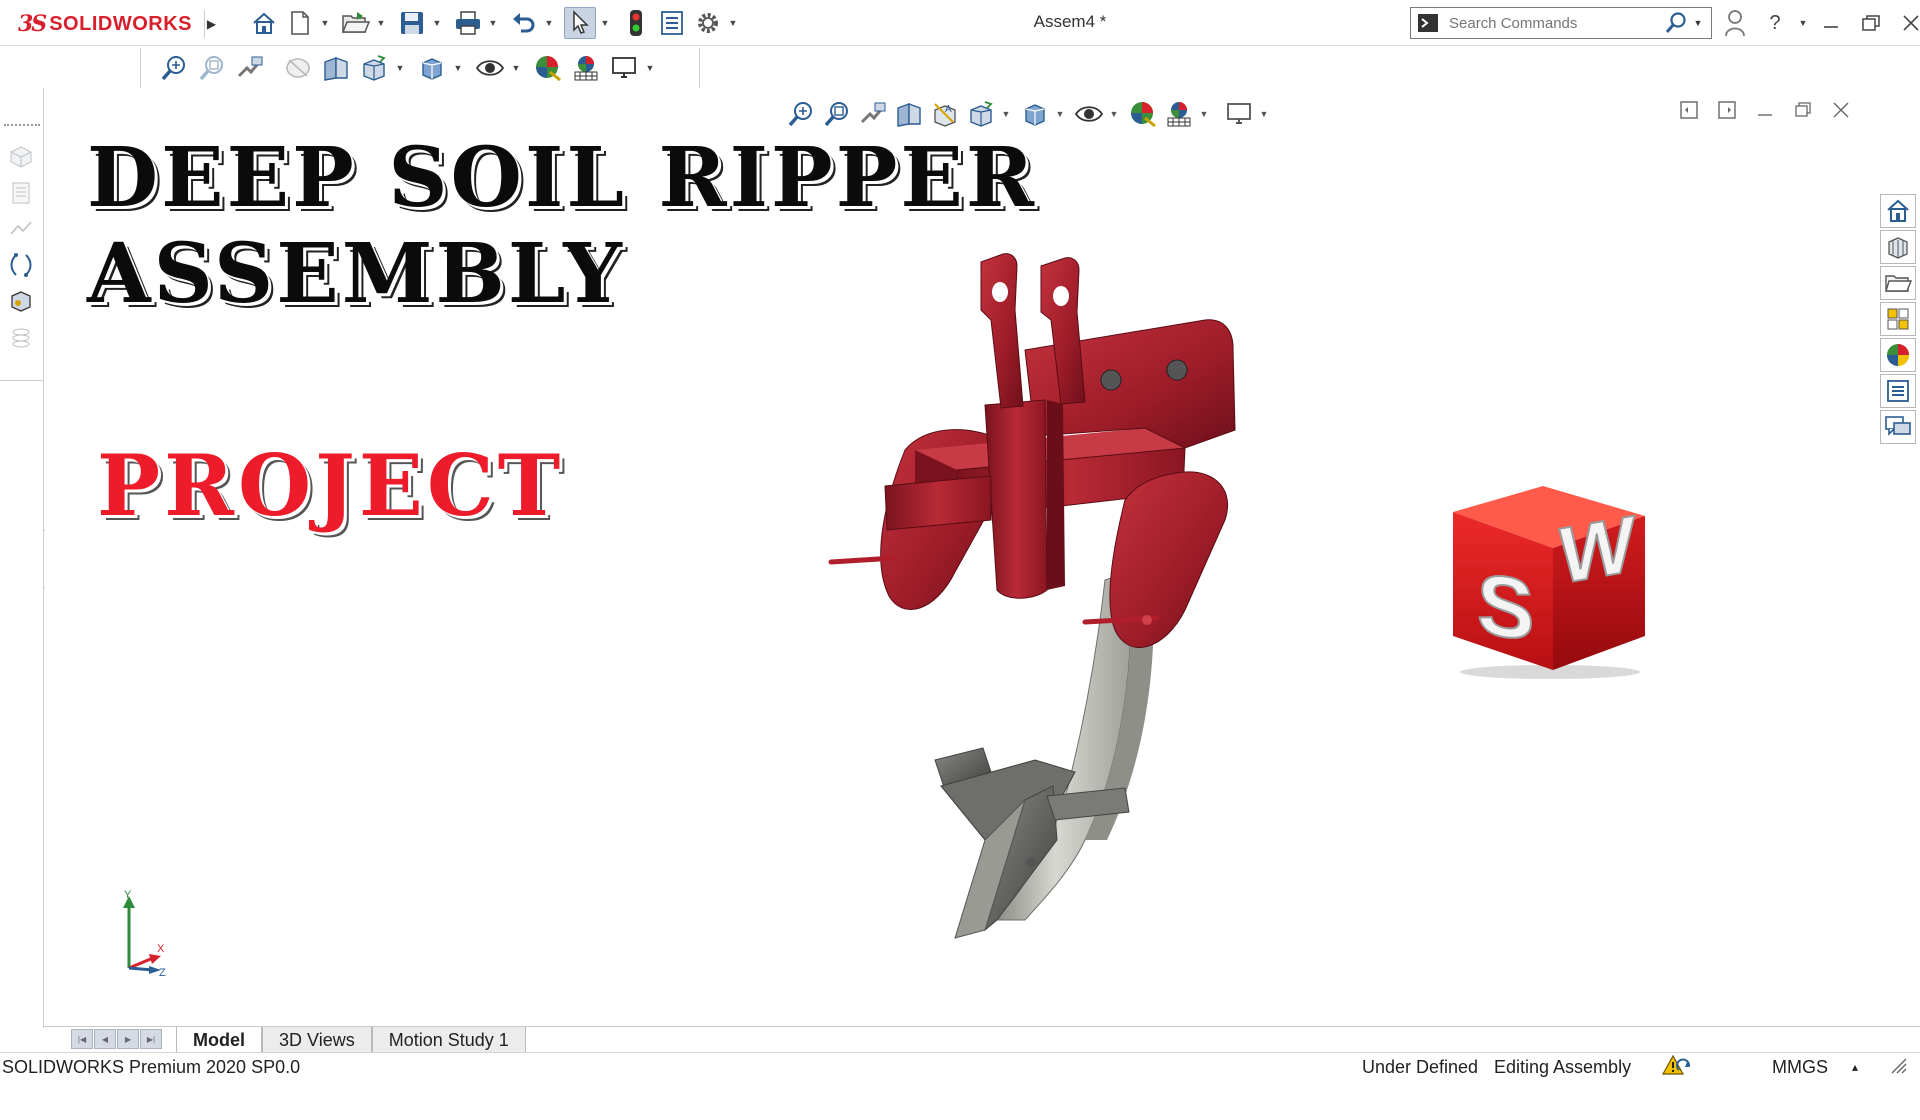  Describe the element at coordinates (1727, 110) in the screenshot. I see `two-view-icon` at that location.